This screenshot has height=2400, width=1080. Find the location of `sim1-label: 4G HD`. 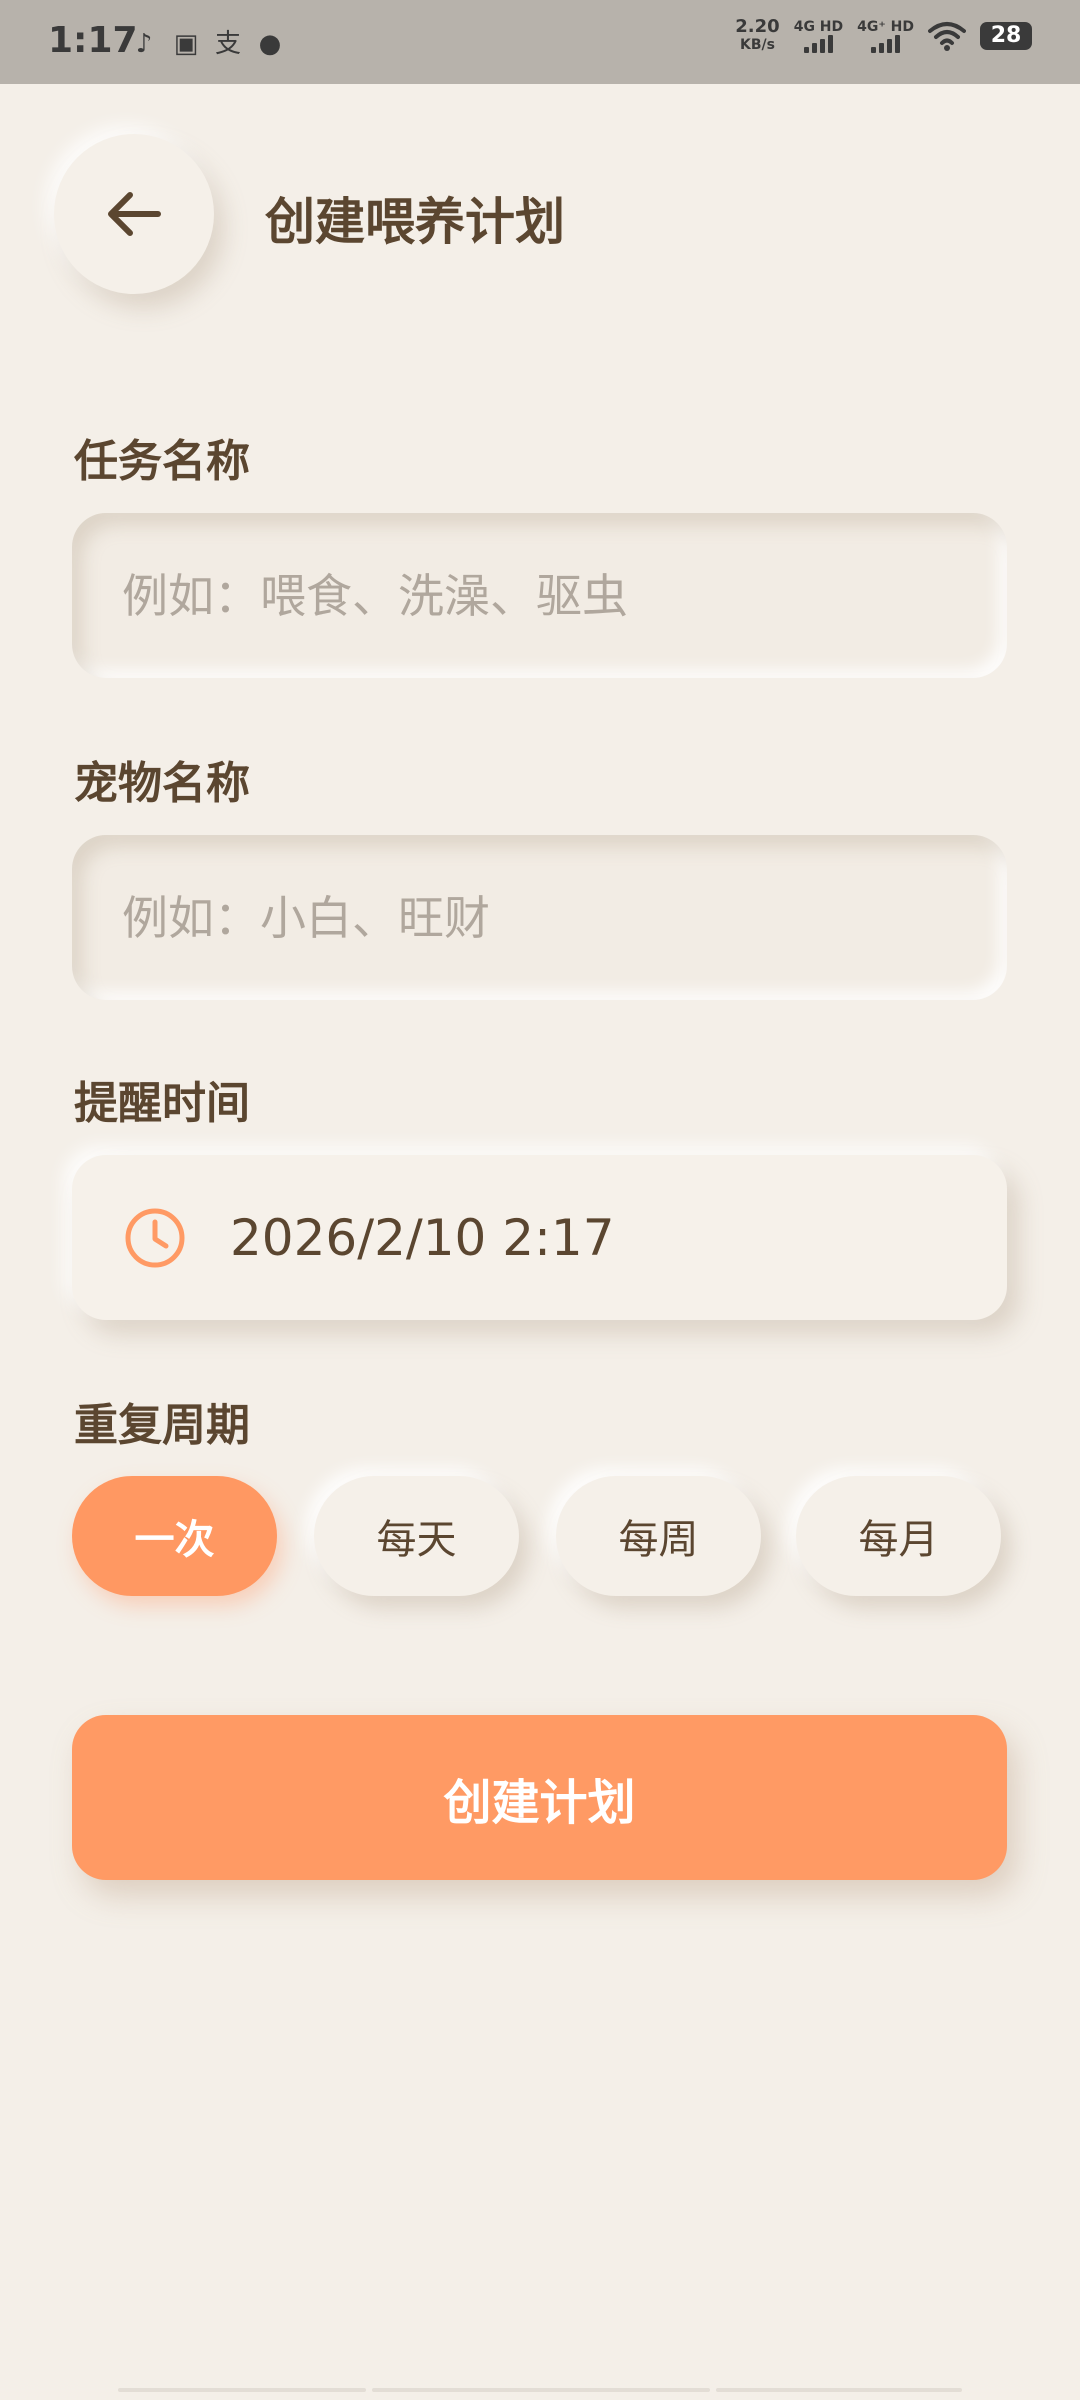

sim1-label: 4G HD is located at coordinates (818, 27).